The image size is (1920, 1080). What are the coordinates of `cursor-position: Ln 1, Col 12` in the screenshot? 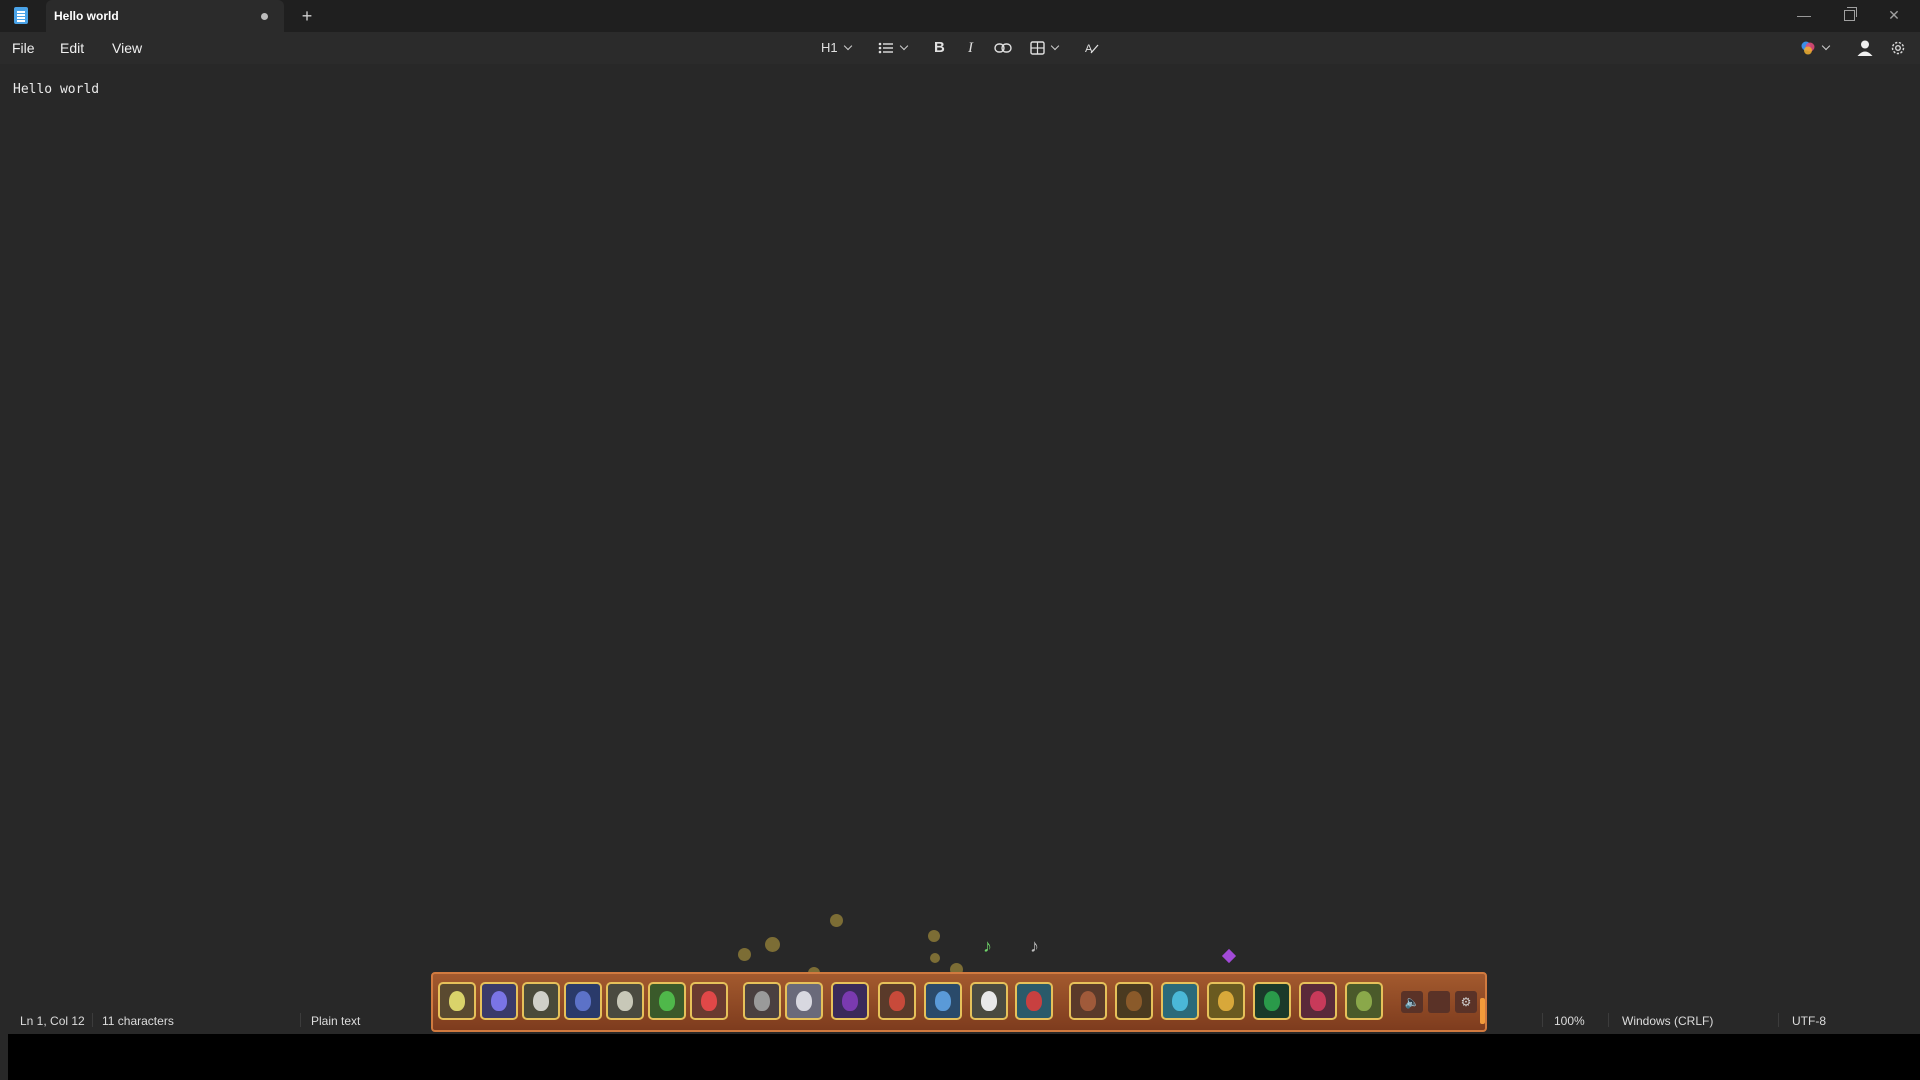 It's located at (52, 1021).